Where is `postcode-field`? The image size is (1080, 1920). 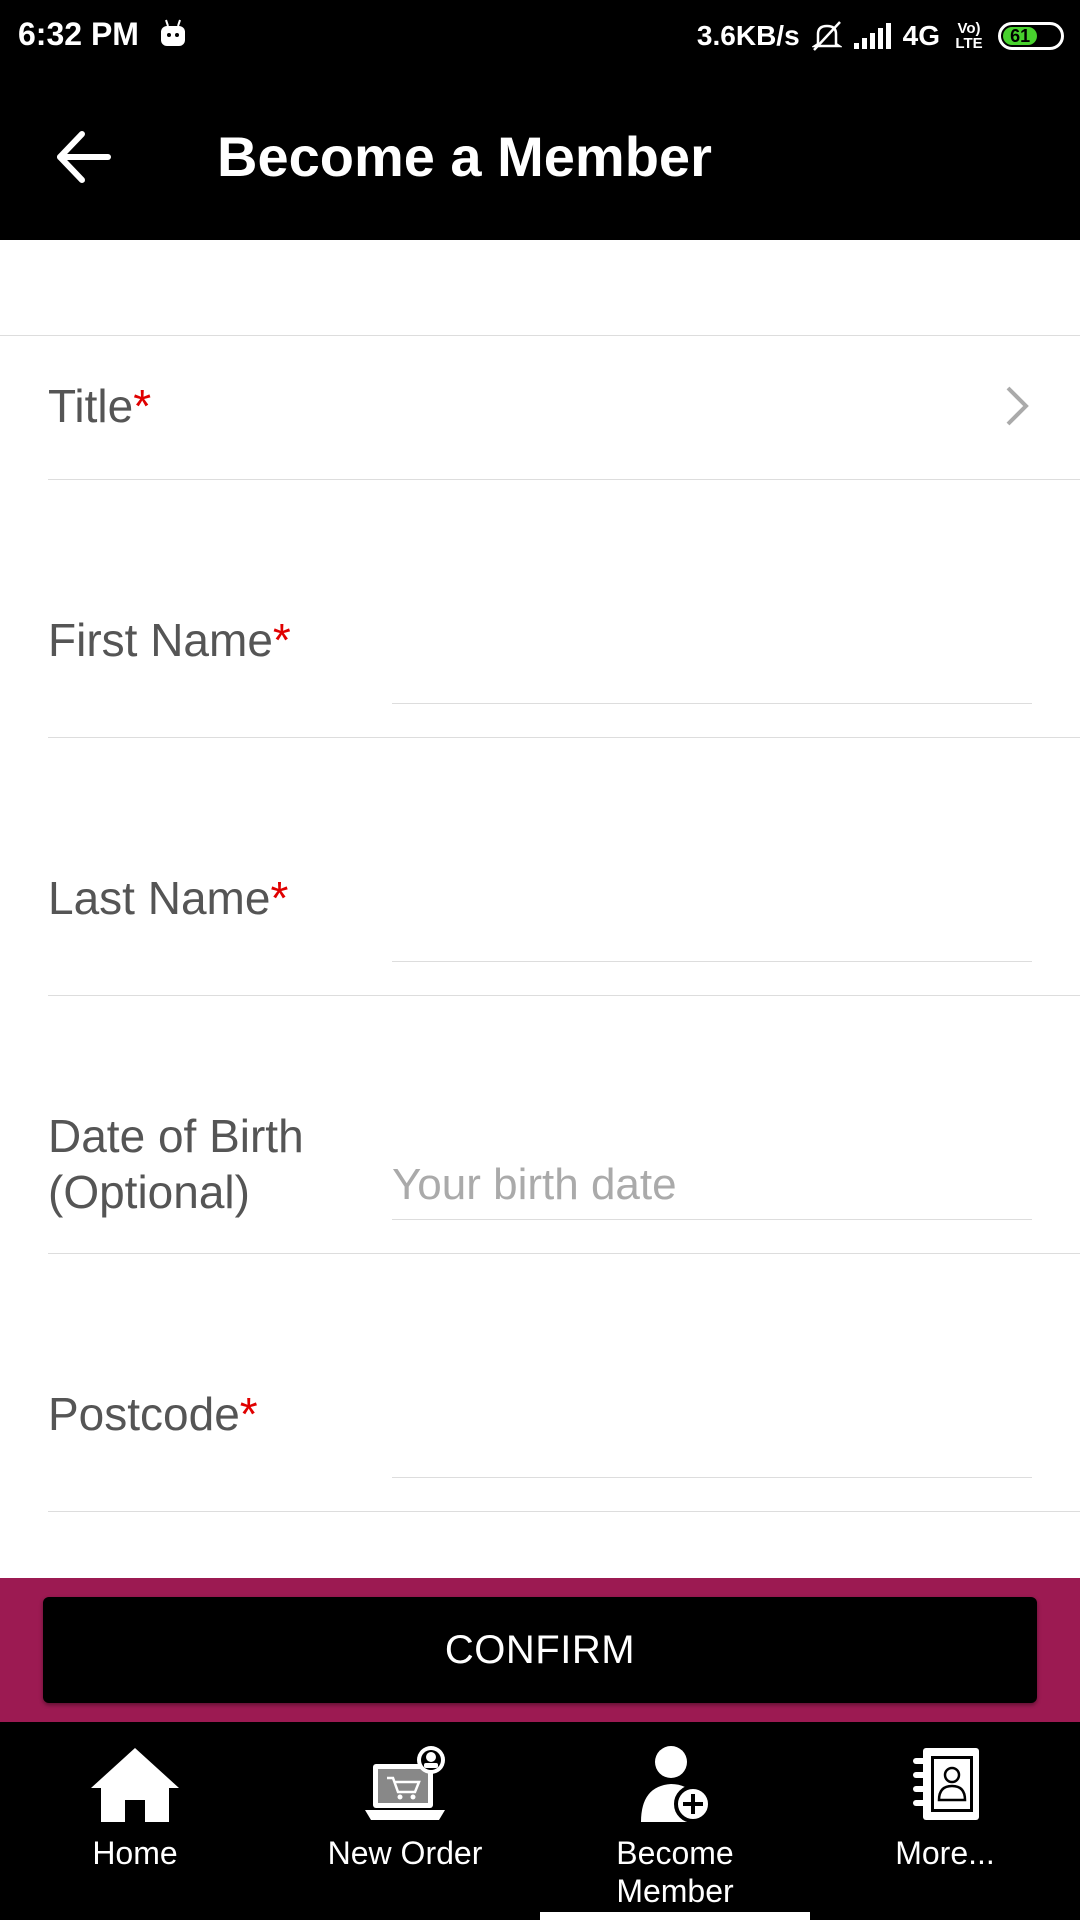 postcode-field is located at coordinates (712, 1443).